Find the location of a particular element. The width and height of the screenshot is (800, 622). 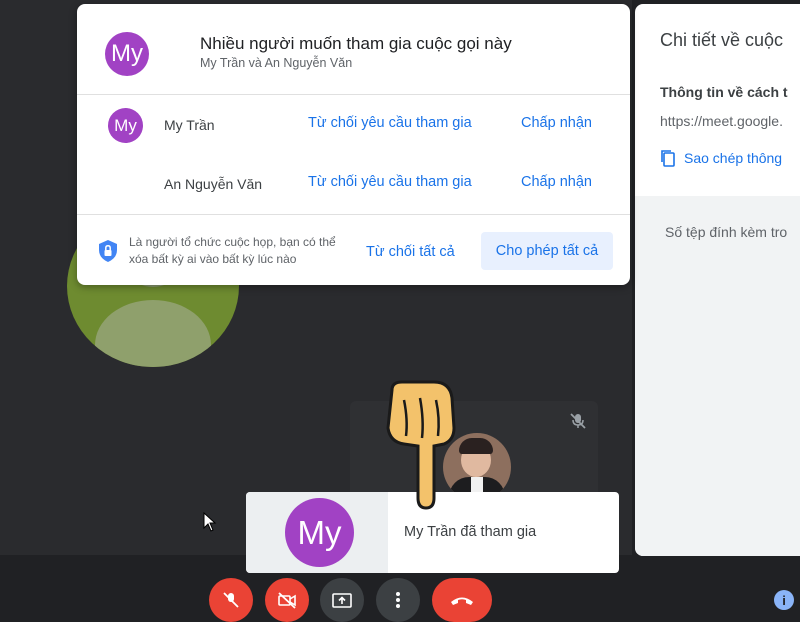

allow-all-button: Cho phép tất cả is located at coordinates (547, 251).